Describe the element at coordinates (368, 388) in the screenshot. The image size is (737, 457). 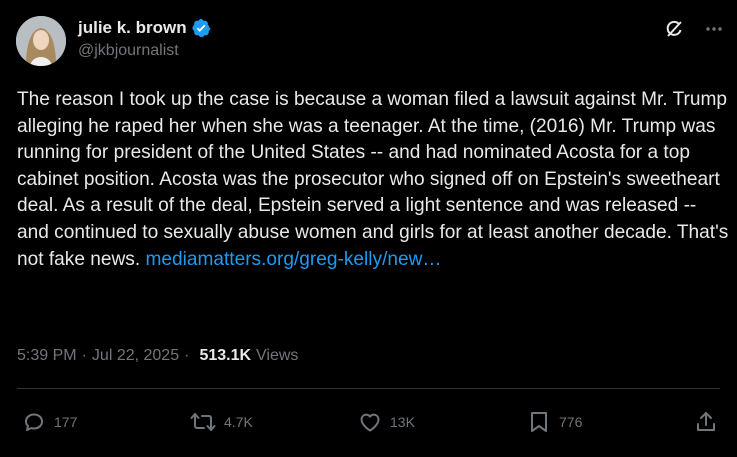
I see `divider` at that location.